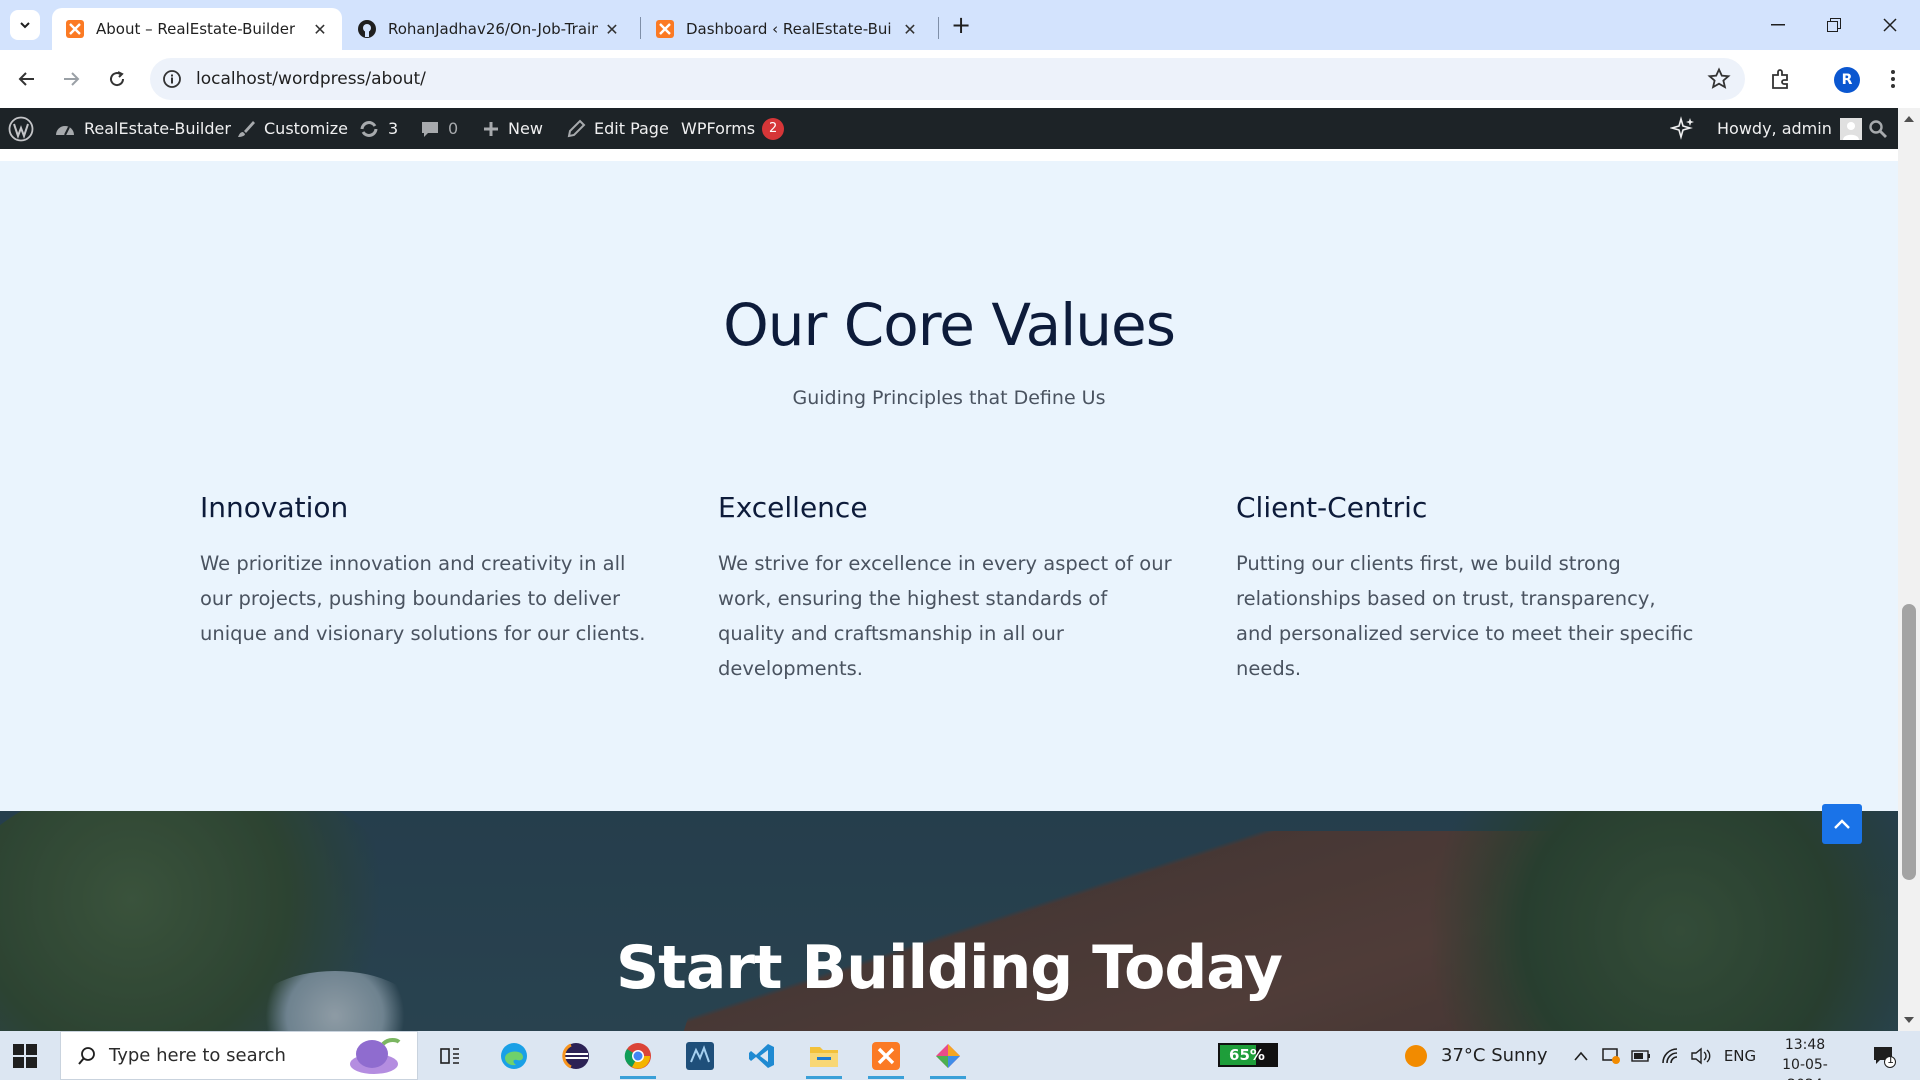 The width and height of the screenshot is (1920, 1080). I want to click on security-icon, so click(1611, 1055).